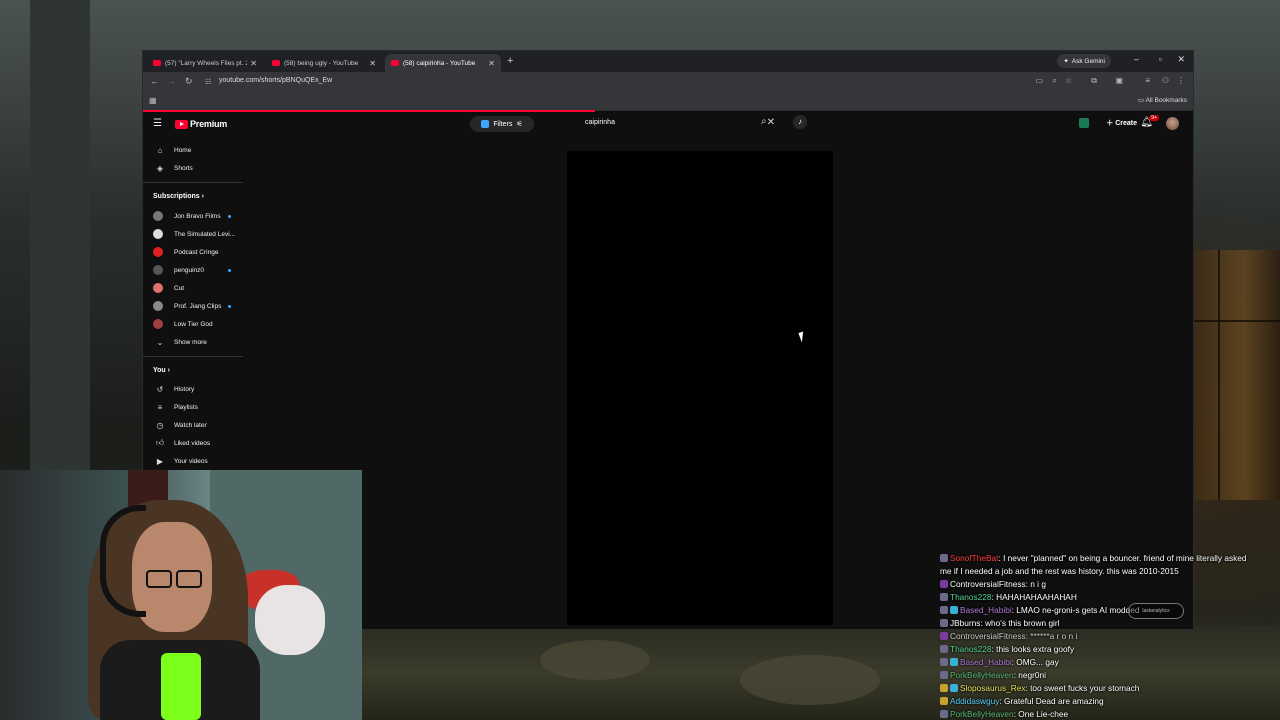 The width and height of the screenshot is (1280, 720). I want to click on forward-icon: →, so click(171, 81).